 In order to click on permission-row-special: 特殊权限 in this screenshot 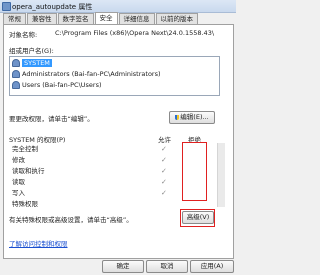, I will do `click(113, 204)`.